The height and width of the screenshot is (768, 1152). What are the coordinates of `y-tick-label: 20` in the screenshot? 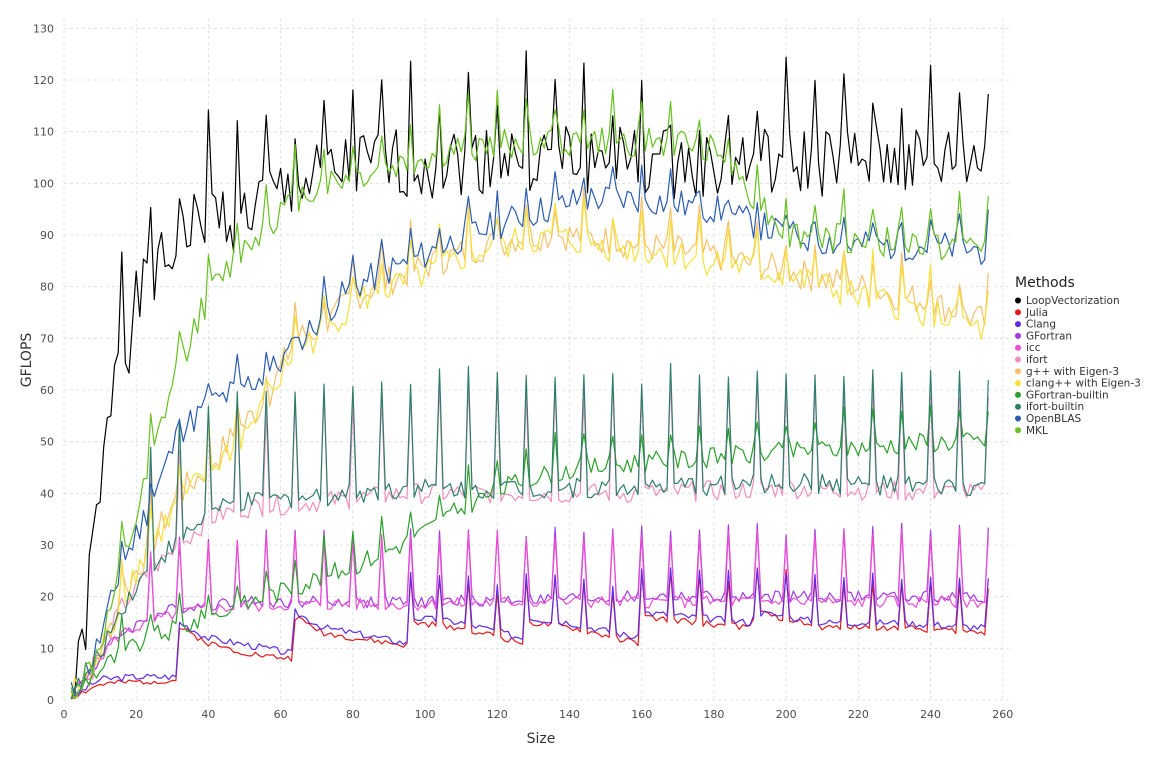 It's located at (47, 597).